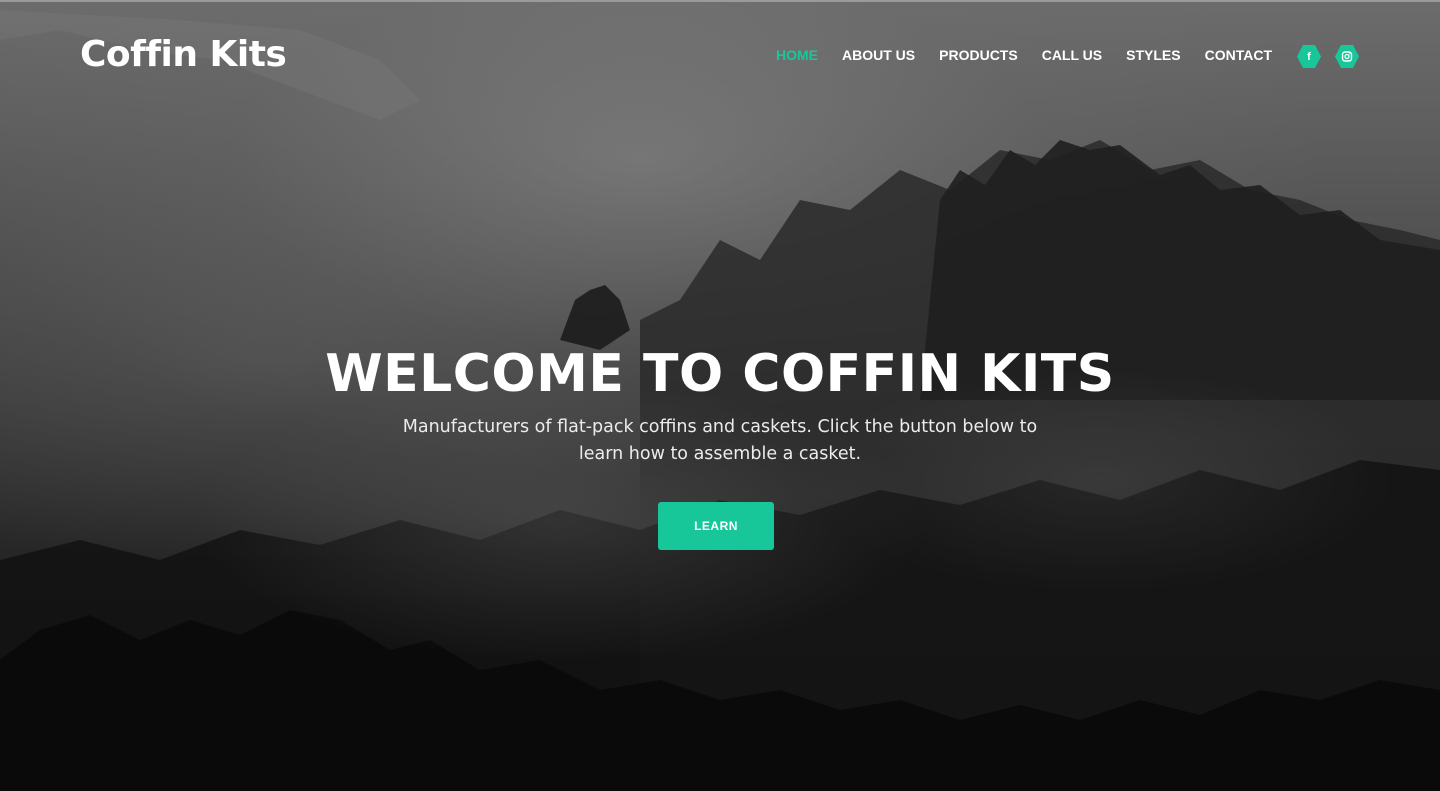  Describe the element at coordinates (183, 54) in the screenshot. I see `brand-logo: Coffin Kits` at that location.